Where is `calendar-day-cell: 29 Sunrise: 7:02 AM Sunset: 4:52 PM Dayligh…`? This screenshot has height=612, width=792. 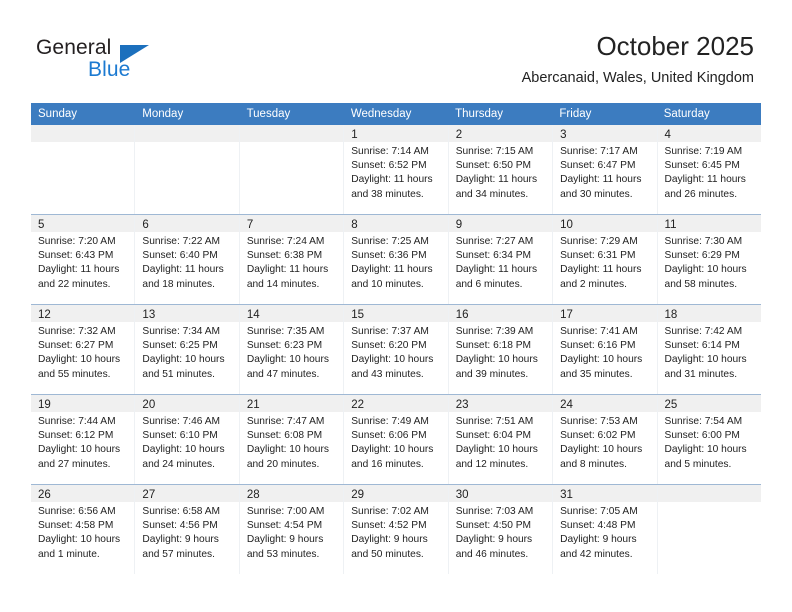 calendar-day-cell: 29 Sunrise: 7:02 AM Sunset: 4:52 PM Dayligh… is located at coordinates (395, 529).